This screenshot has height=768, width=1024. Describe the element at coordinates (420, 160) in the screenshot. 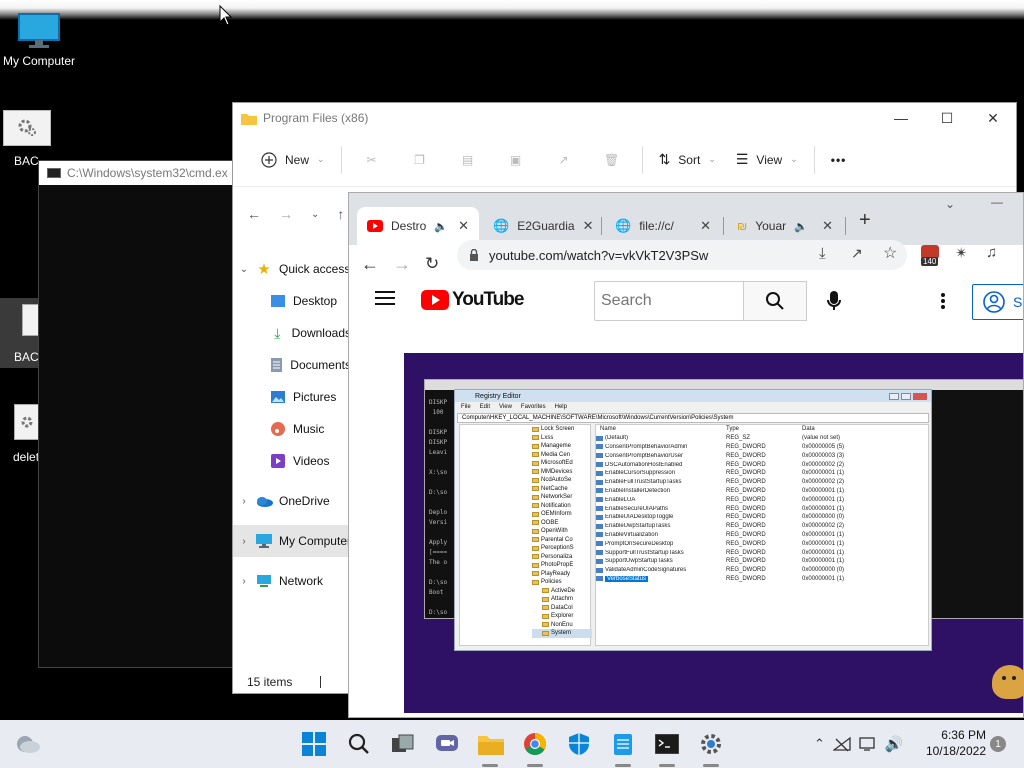

I see `copy-icon: ❐` at that location.